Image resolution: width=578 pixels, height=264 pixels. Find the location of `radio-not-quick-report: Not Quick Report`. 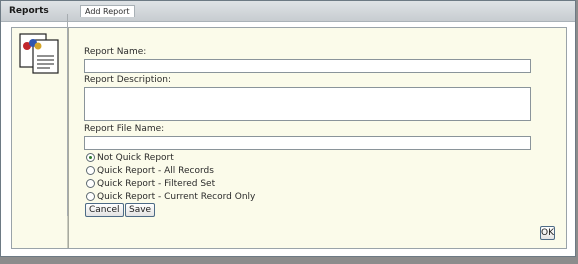

radio-not-quick-report: Not Quick Report is located at coordinates (130, 157).